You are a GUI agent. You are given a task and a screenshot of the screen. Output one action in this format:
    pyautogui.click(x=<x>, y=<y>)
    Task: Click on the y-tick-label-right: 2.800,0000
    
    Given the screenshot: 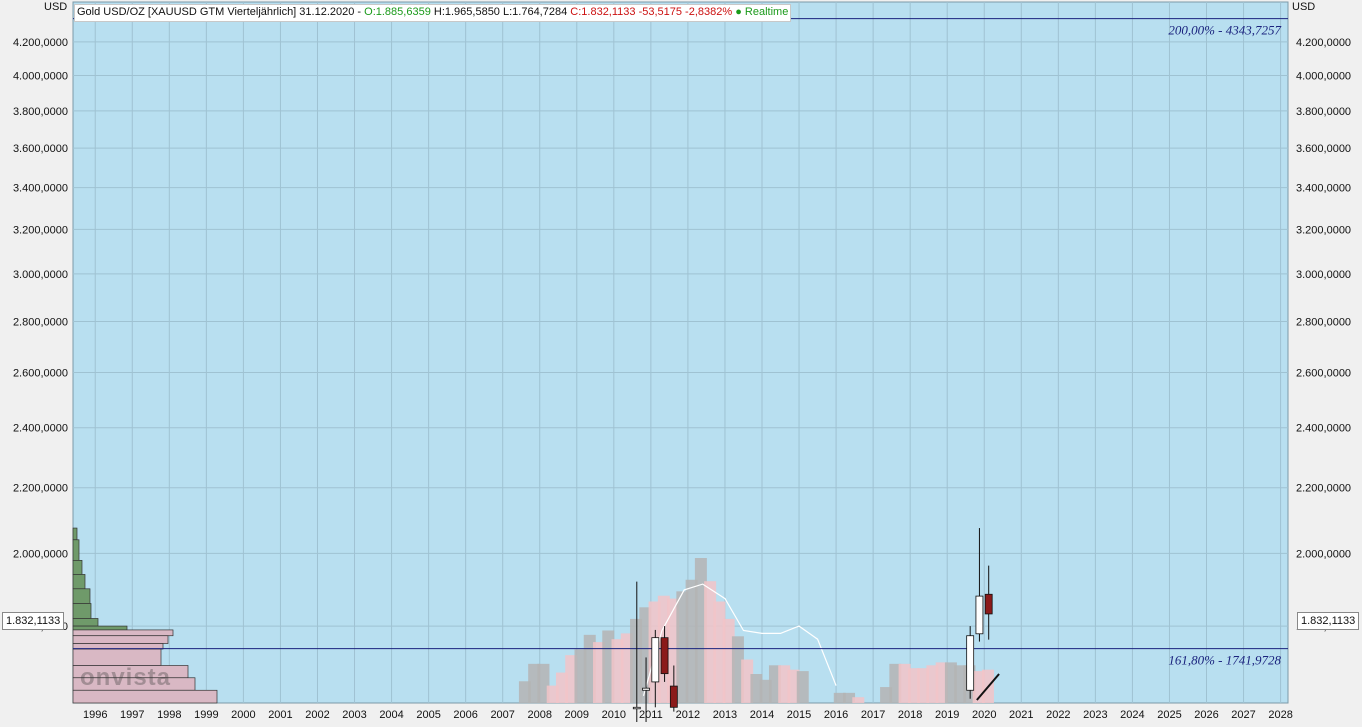 What is the action you would take?
    pyautogui.click(x=1323, y=322)
    